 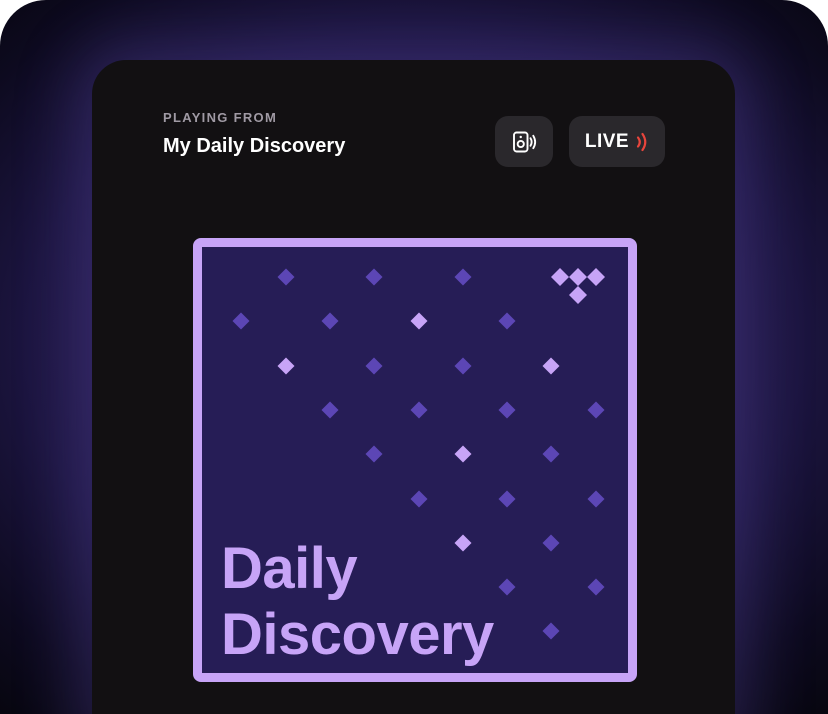 I want to click on artwork-title: Daily Discovery, so click(x=357, y=602).